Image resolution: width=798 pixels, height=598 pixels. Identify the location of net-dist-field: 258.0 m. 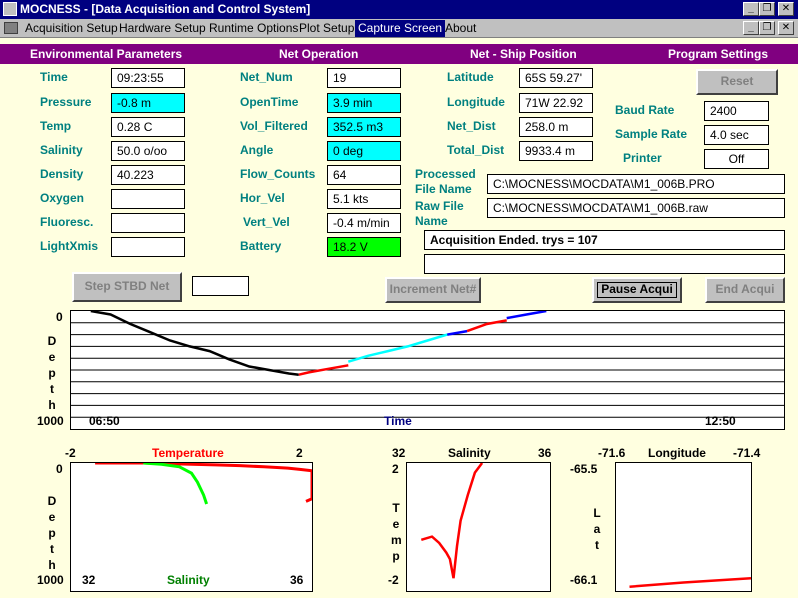
(556, 127).